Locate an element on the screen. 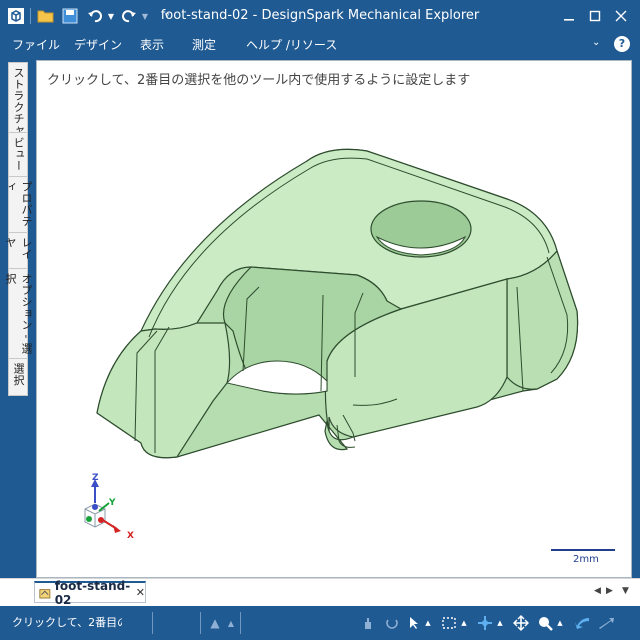 The width and height of the screenshot is (640, 640). qa-separator is located at coordinates (30, 16).